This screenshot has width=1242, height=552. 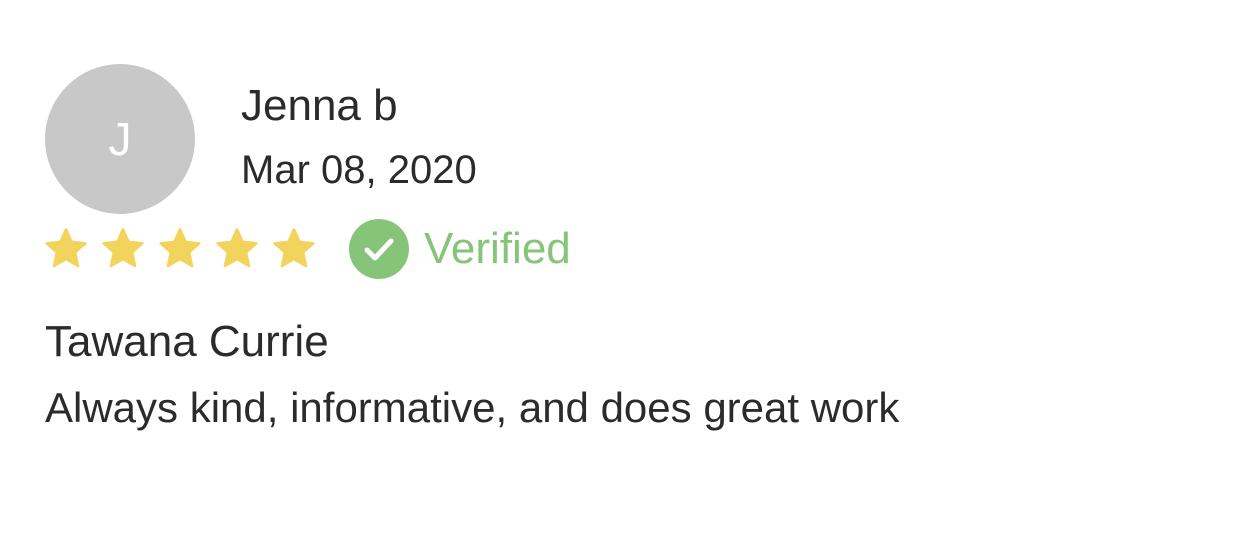 I want to click on check-circle-icon, so click(x=379, y=249).